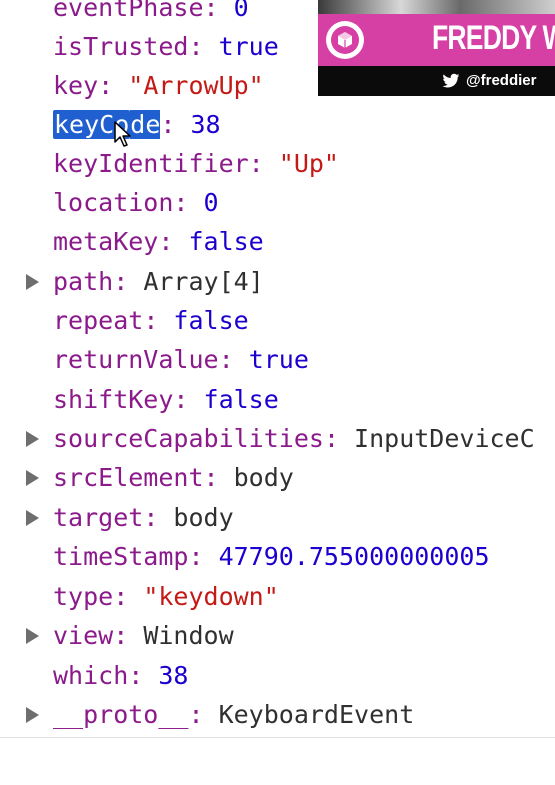 This screenshot has width=555, height=785. I want to click on property-key: location, so click(113, 202).